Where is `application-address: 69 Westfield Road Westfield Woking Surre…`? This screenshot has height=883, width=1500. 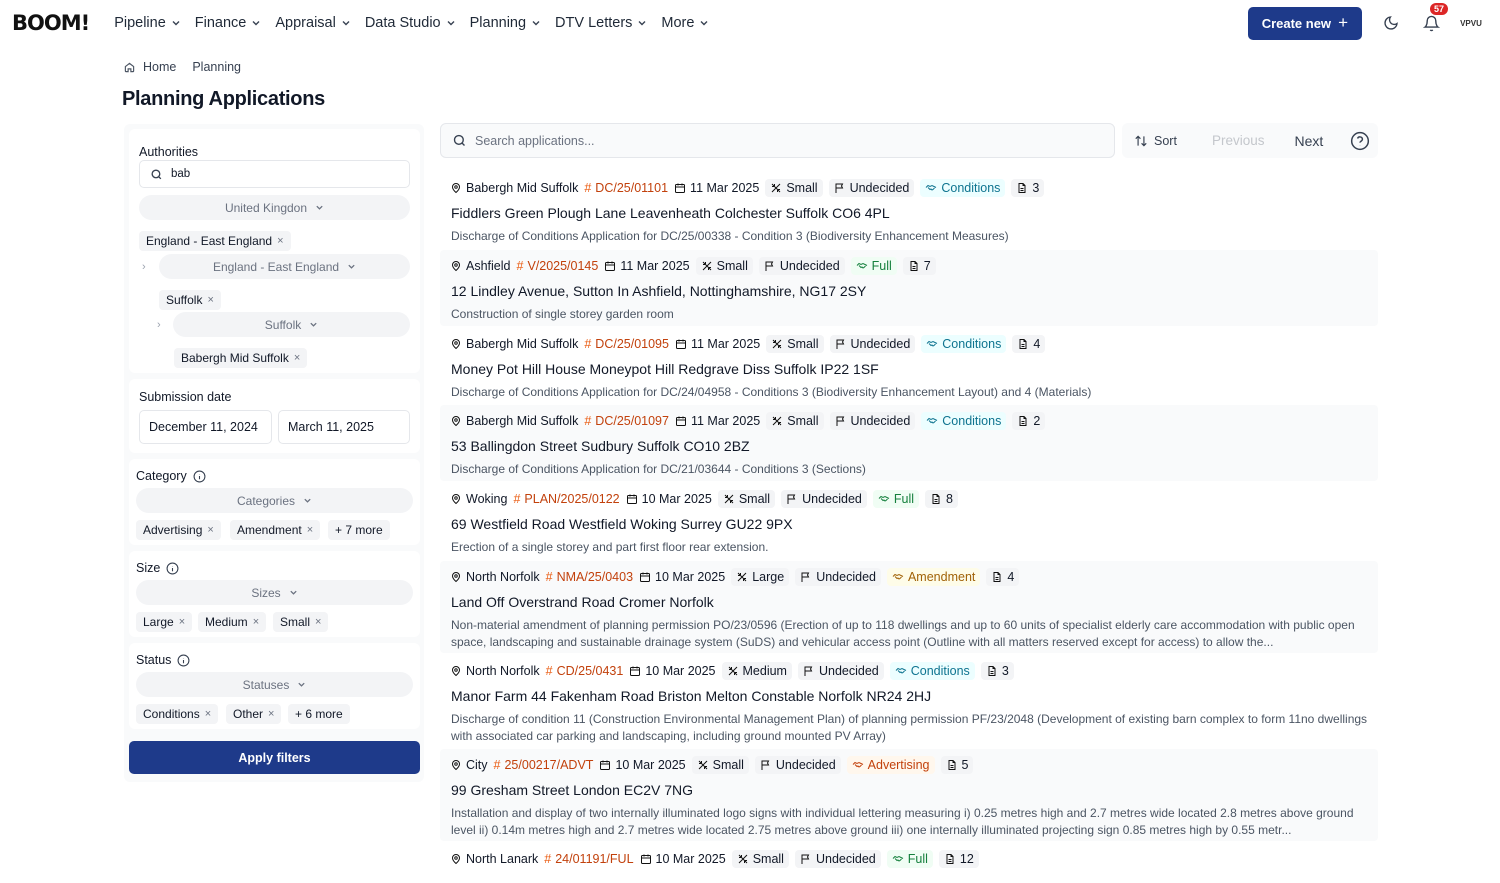
application-address: 69 Westfield Road Westfield Woking Surre… is located at coordinates (622, 524).